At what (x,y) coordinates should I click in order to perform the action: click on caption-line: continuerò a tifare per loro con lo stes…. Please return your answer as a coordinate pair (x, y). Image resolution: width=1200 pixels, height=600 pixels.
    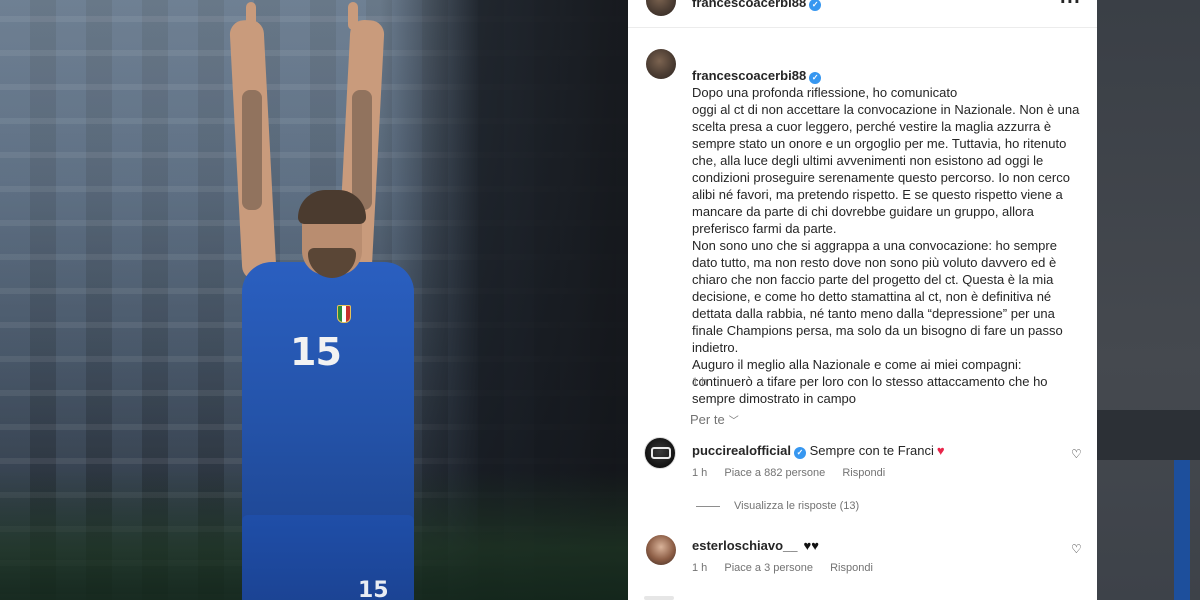
    Looking at the image, I should click on (870, 381).